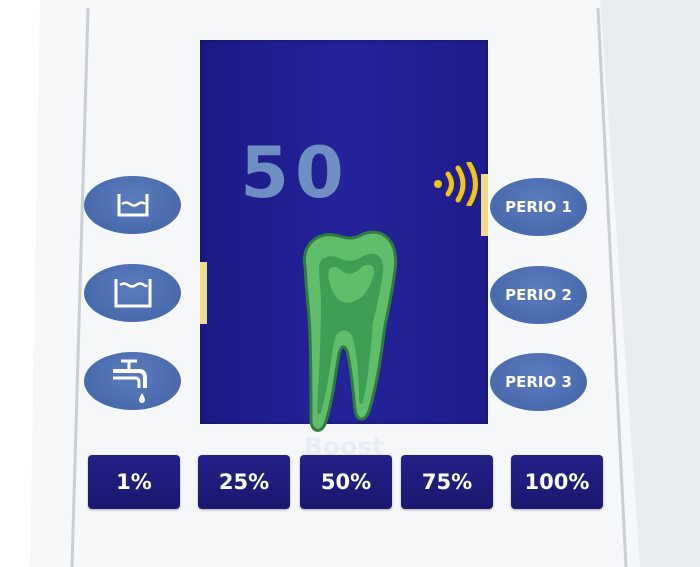 The height and width of the screenshot is (567, 700). Describe the element at coordinates (203, 293) in the screenshot. I see `left-selection-marker` at that location.